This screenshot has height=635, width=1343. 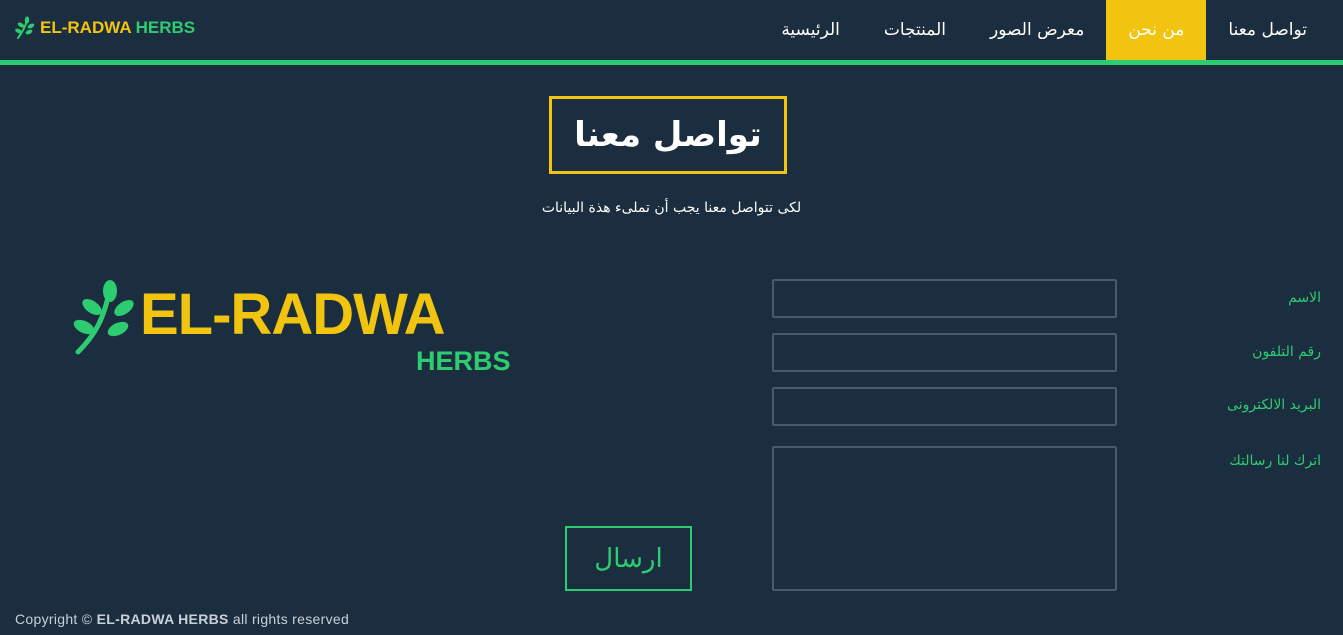 I want to click on brand-sub: HERBS, so click(x=165, y=27).